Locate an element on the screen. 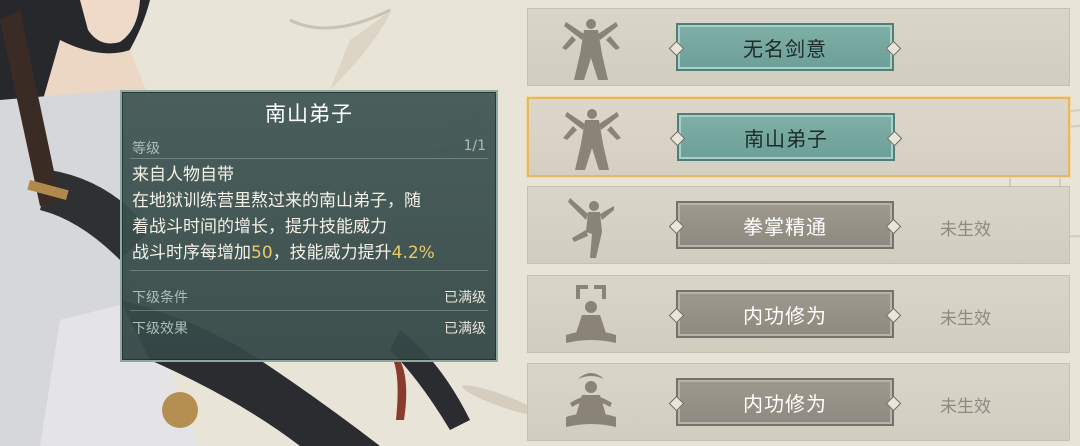 The image size is (1080, 446). next-effect-row: 下级效果 已满级 is located at coordinates (309, 328).